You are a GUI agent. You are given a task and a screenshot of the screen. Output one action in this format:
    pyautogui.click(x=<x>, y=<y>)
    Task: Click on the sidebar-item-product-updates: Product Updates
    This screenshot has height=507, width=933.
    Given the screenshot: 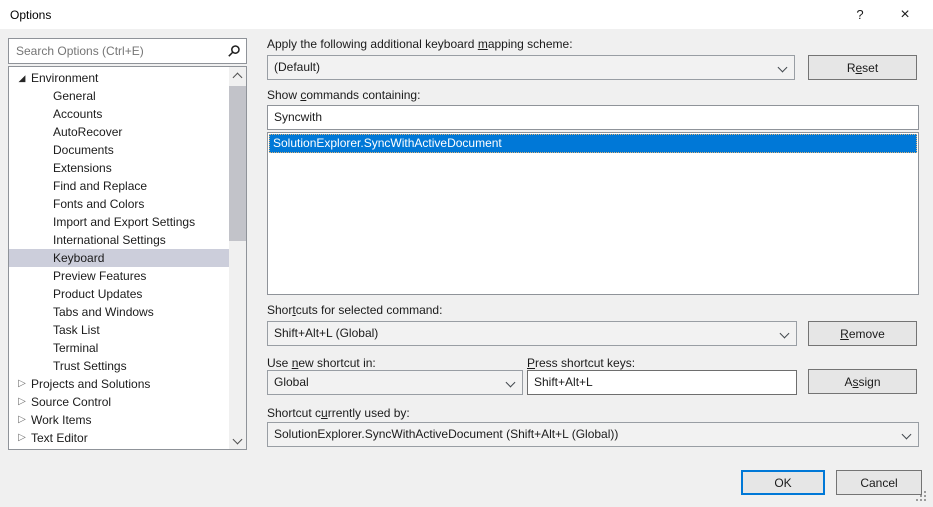 What is the action you would take?
    pyautogui.click(x=119, y=294)
    